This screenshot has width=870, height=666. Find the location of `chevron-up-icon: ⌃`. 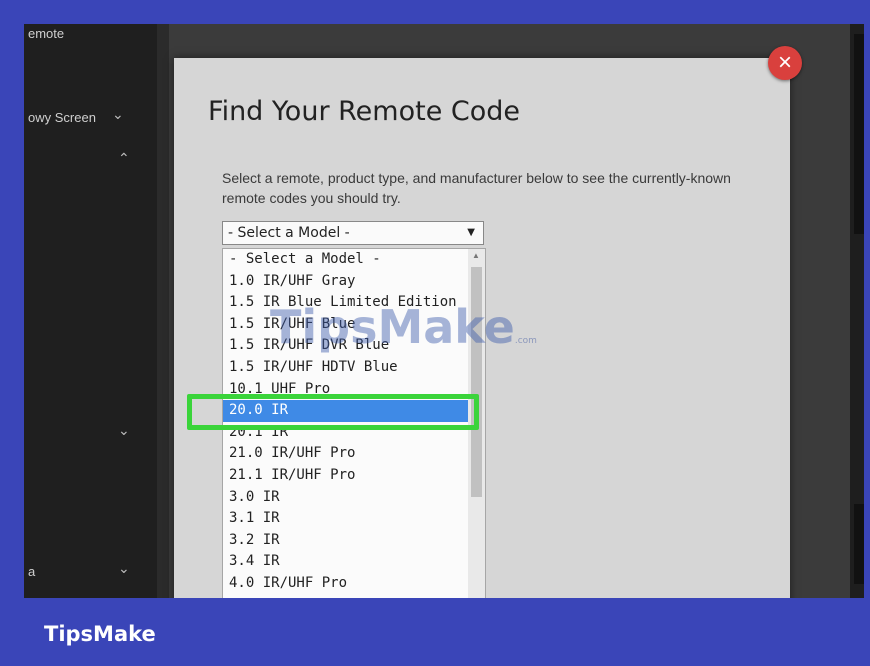

chevron-up-icon: ⌃ is located at coordinates (124, 158).